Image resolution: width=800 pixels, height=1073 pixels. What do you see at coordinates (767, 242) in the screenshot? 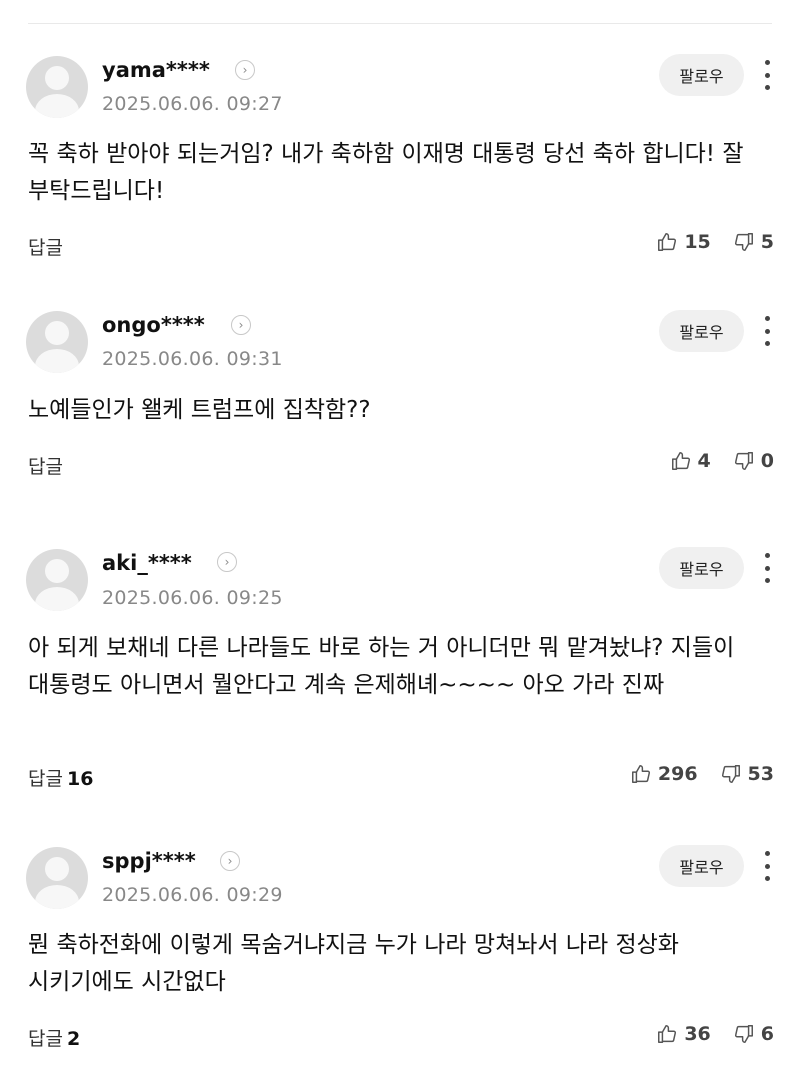
I see `dislike-count: 5` at bounding box center [767, 242].